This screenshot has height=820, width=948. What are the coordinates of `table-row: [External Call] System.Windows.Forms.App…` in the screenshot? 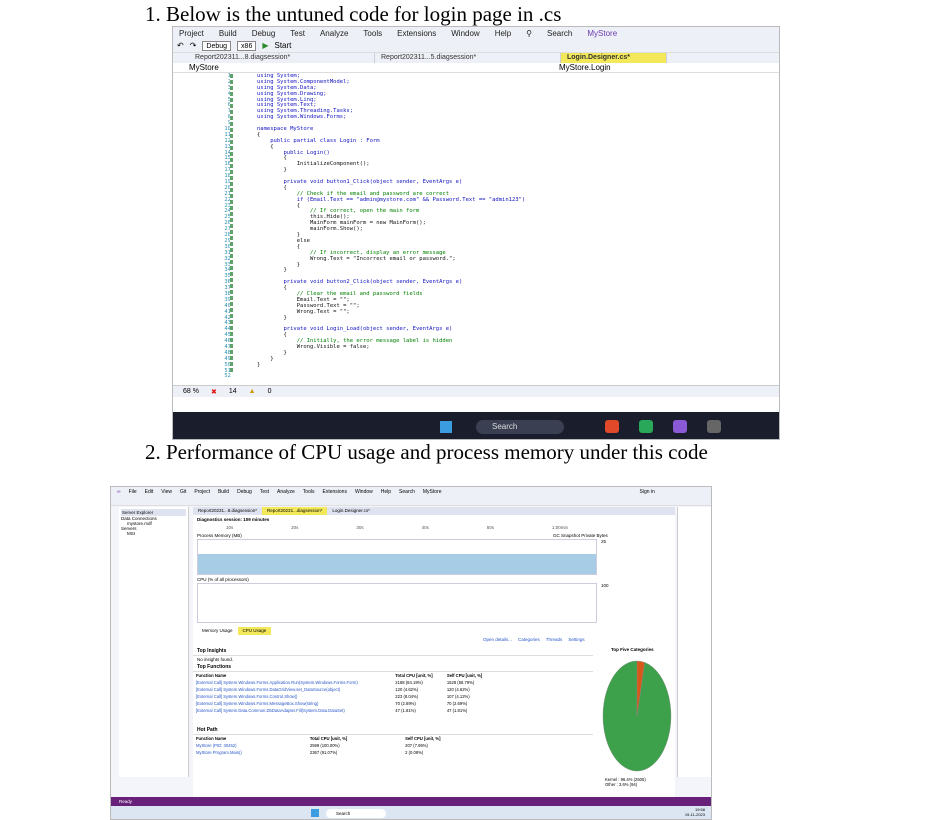 It's located at (343, 682).